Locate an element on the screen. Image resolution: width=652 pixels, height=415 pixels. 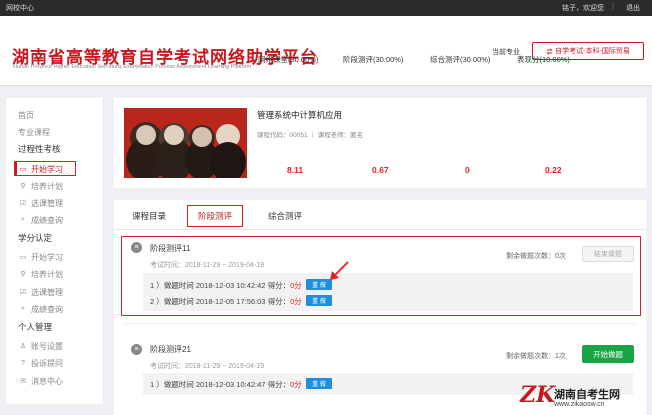
sidebar-section-credit: 学分认定 is located at coordinates (35, 238).